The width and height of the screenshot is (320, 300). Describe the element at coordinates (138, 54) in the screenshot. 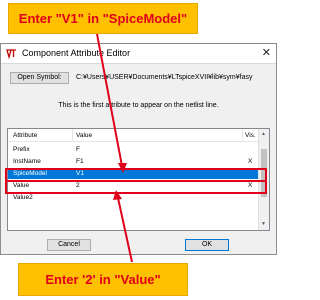

I see `title-bar: Component Attribute Editor ✕` at that location.